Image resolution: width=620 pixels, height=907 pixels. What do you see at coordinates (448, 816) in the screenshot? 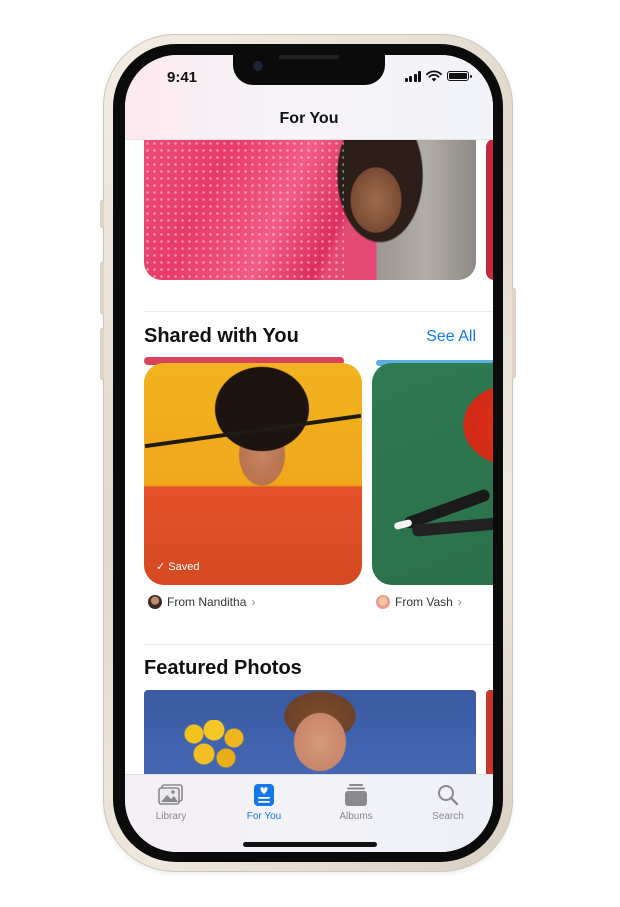
I see `tab-label: Search` at bounding box center [448, 816].